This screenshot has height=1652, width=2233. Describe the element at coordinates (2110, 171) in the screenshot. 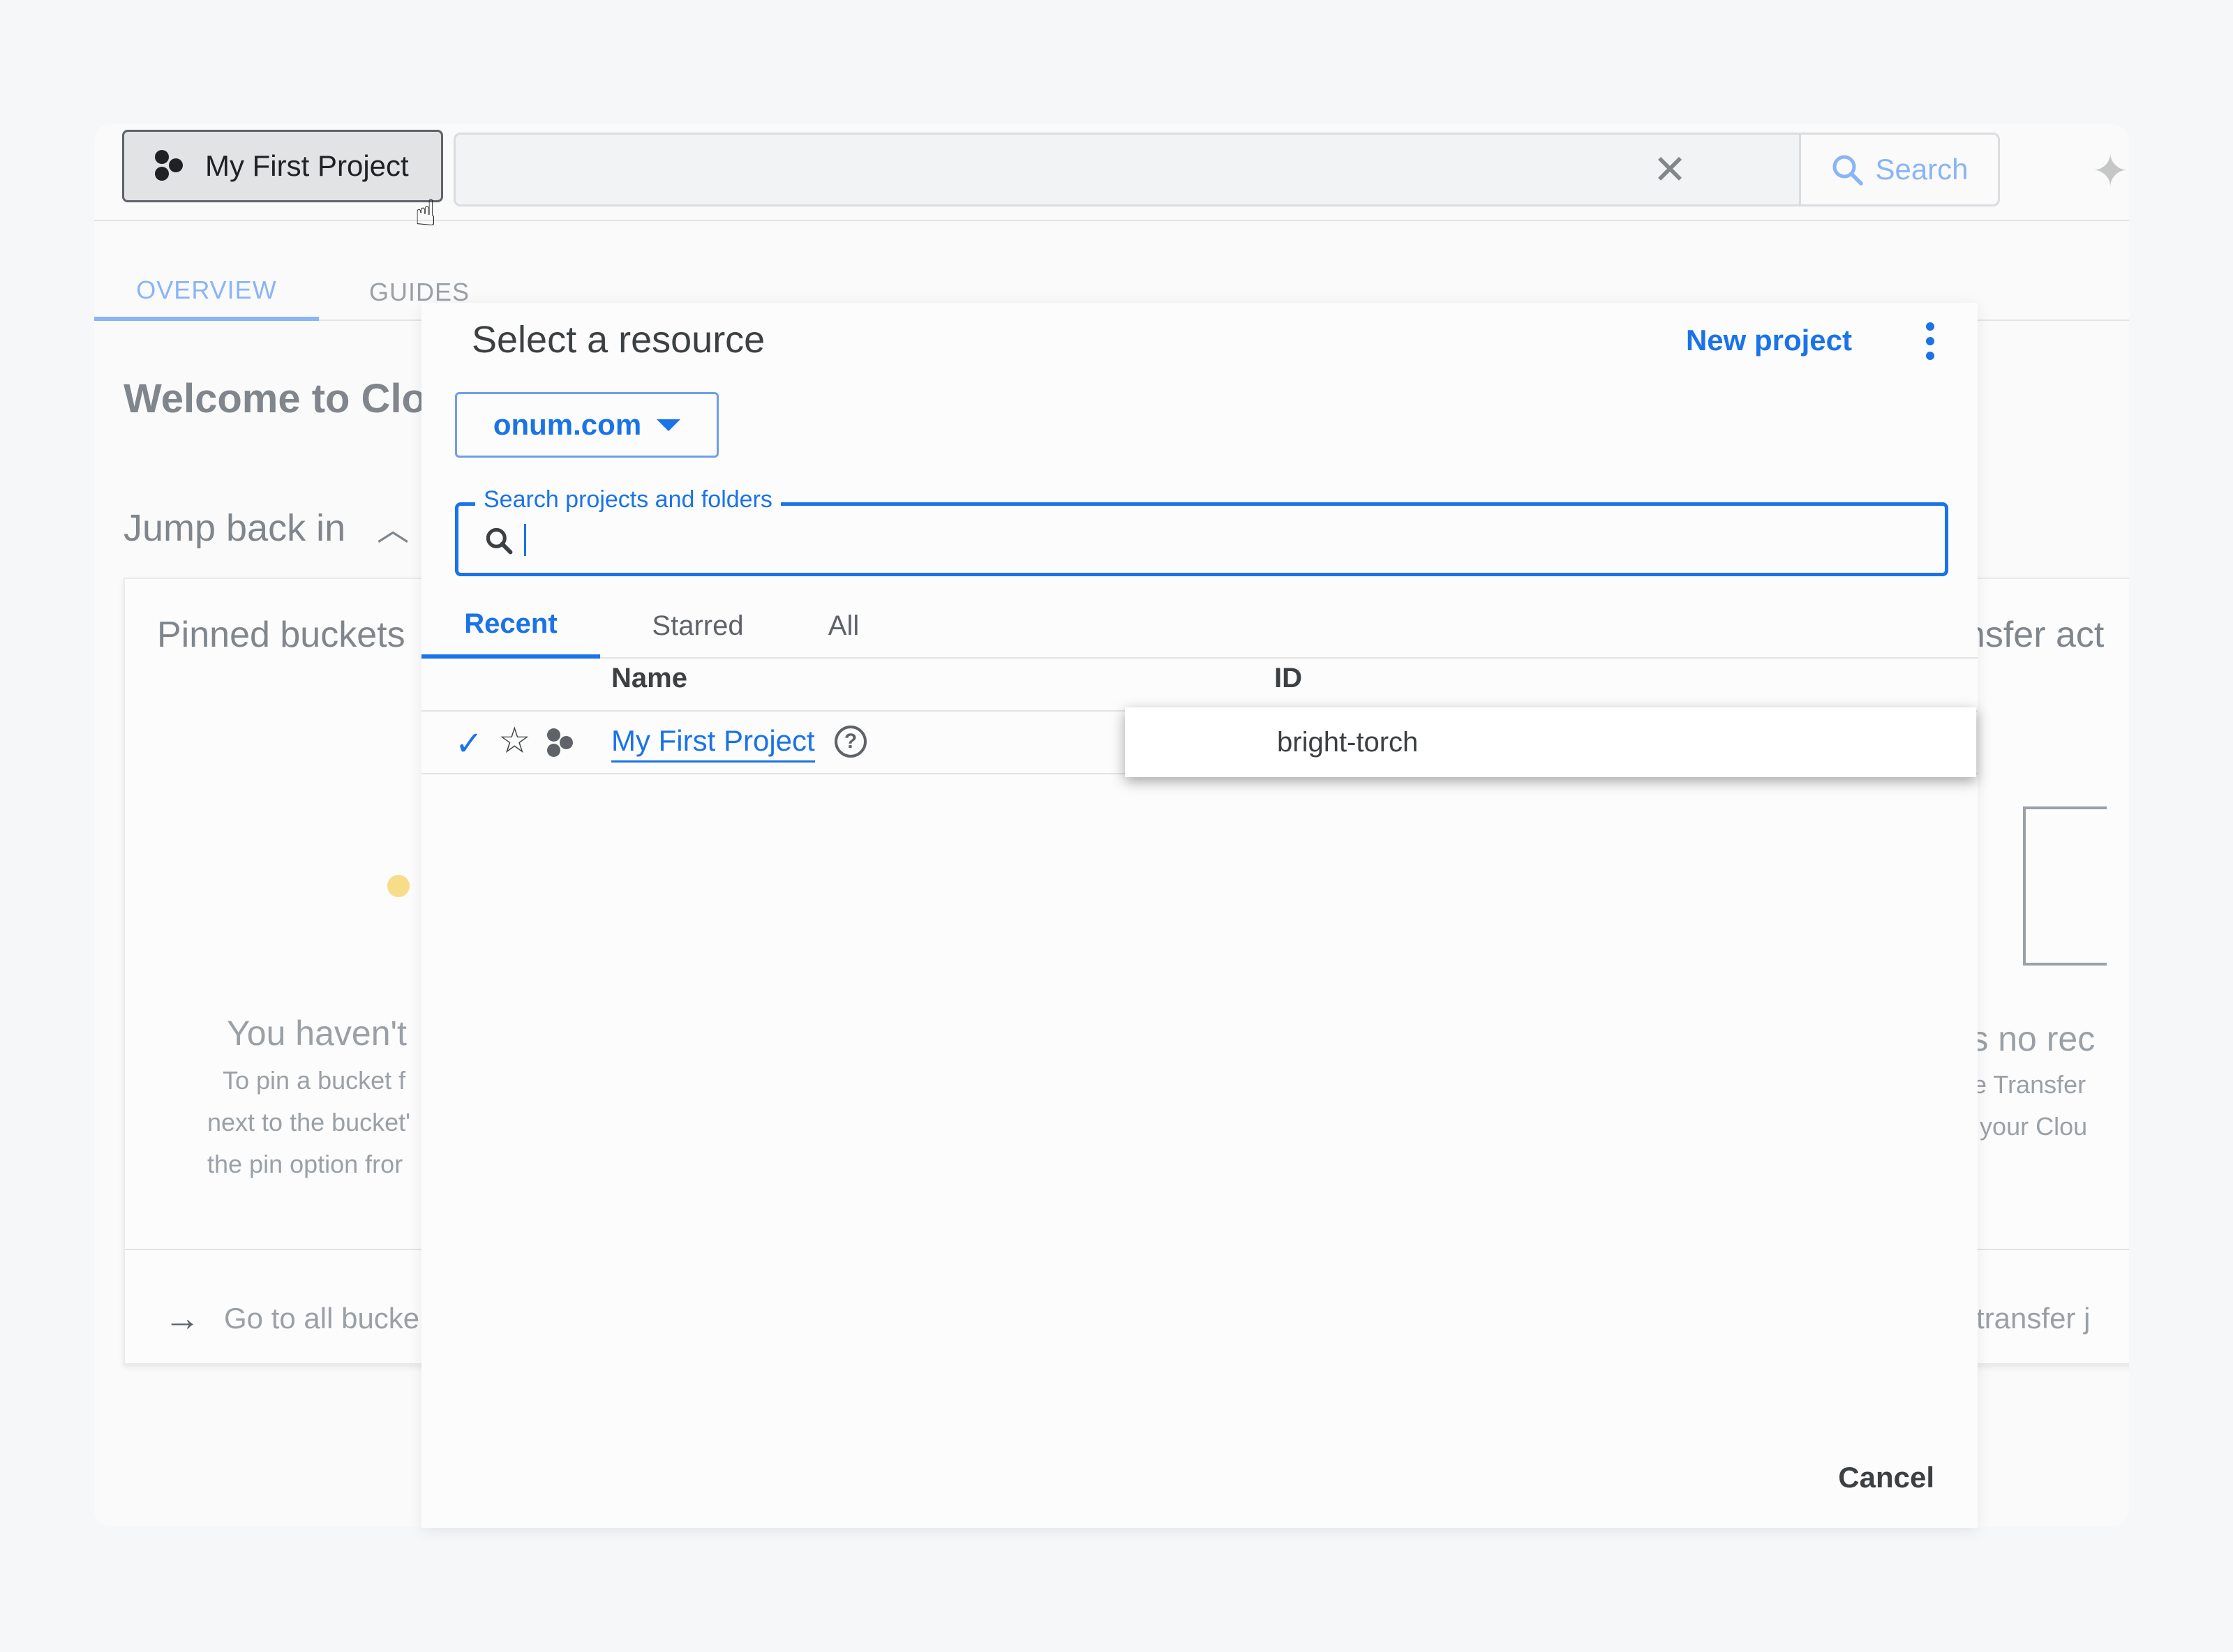

I see `sparkle-icon: ✦` at that location.